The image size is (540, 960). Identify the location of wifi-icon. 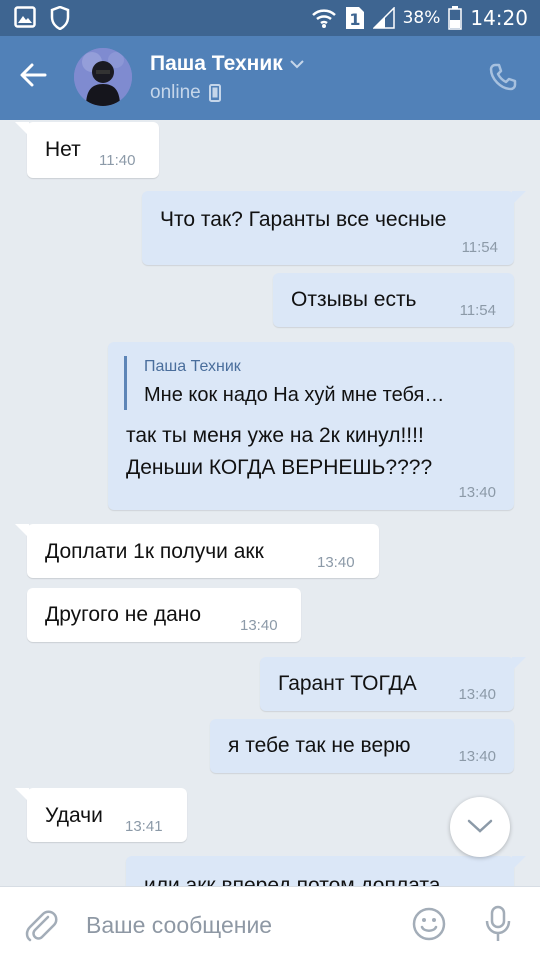
(324, 18).